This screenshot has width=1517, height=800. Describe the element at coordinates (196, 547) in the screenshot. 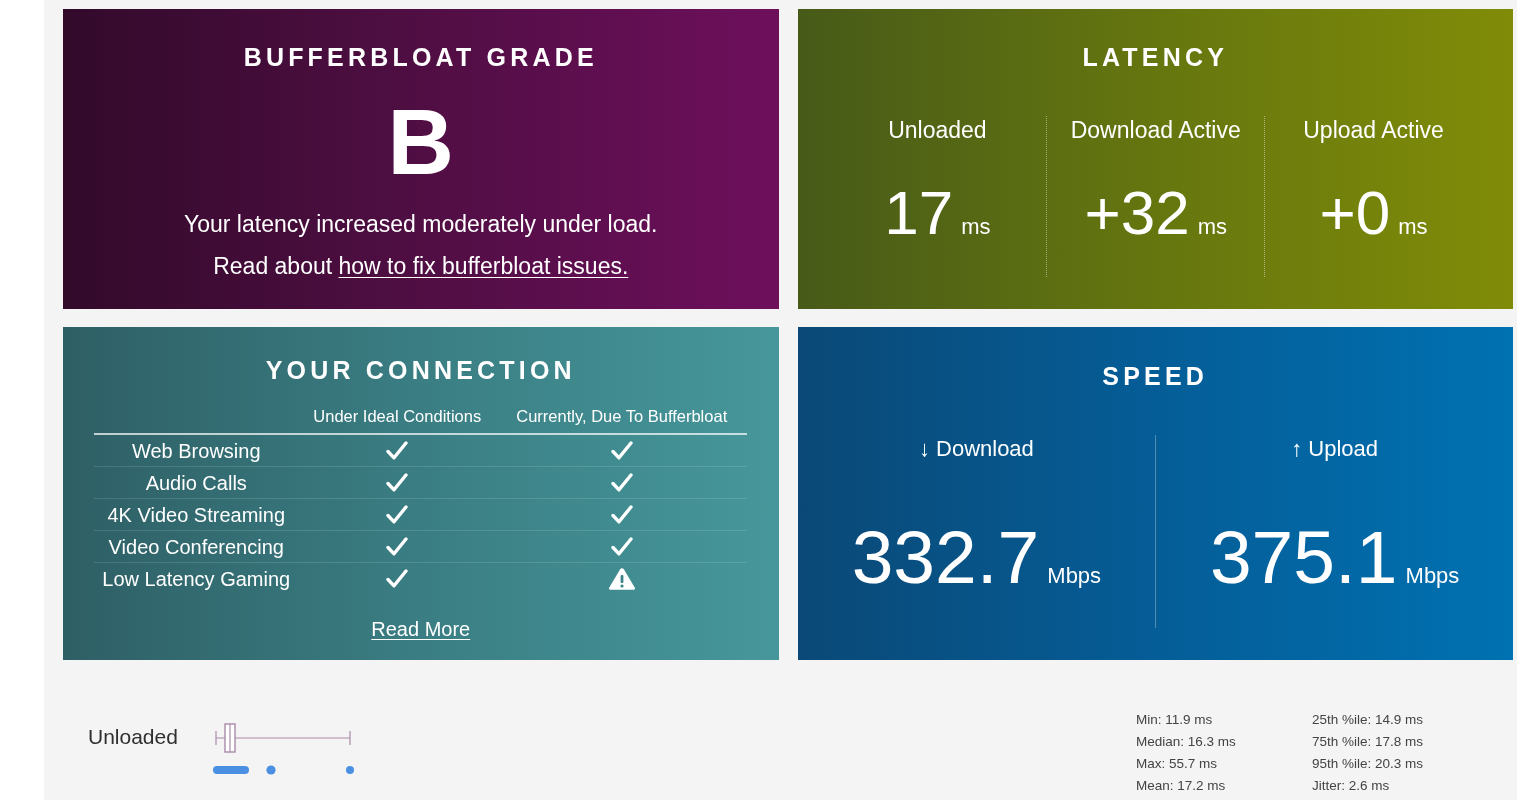

I see `activity-label: Video Conferencing` at that location.